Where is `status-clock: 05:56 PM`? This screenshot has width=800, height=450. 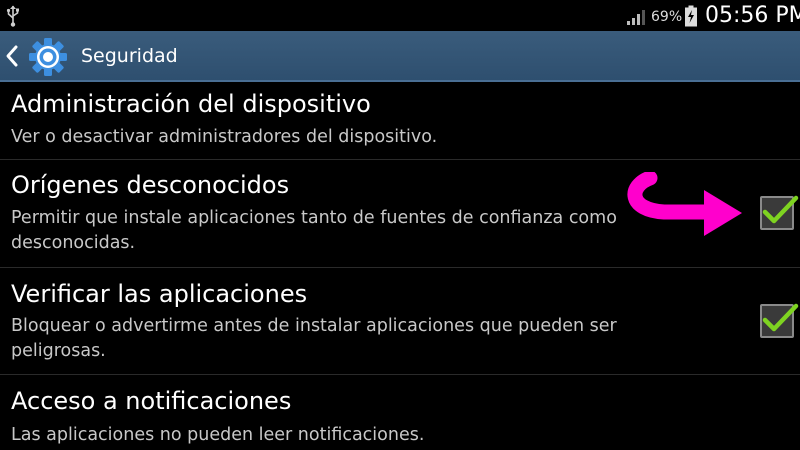 status-clock: 05:56 PM is located at coordinates (752, 15).